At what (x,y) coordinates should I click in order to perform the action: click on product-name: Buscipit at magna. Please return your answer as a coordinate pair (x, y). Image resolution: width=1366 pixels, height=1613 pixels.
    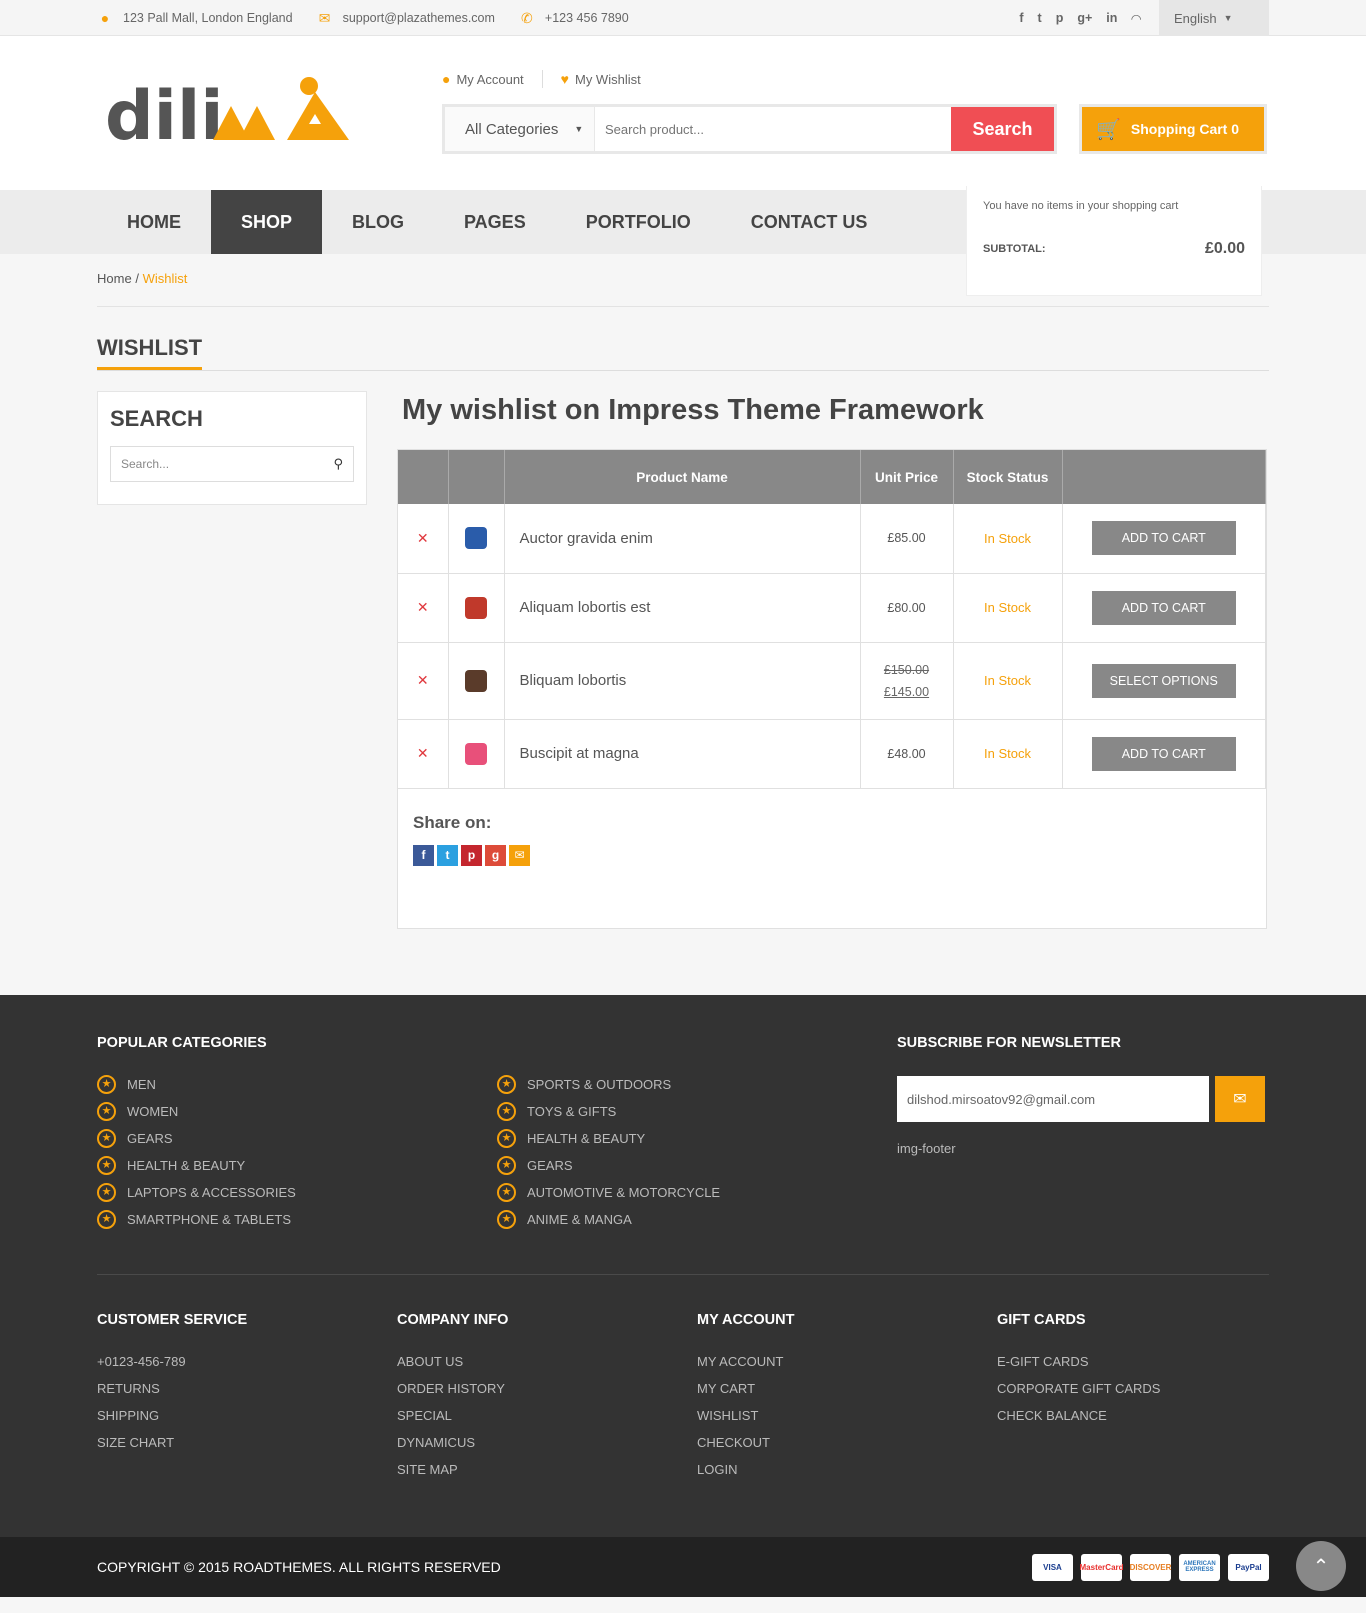
    Looking at the image, I should click on (682, 754).